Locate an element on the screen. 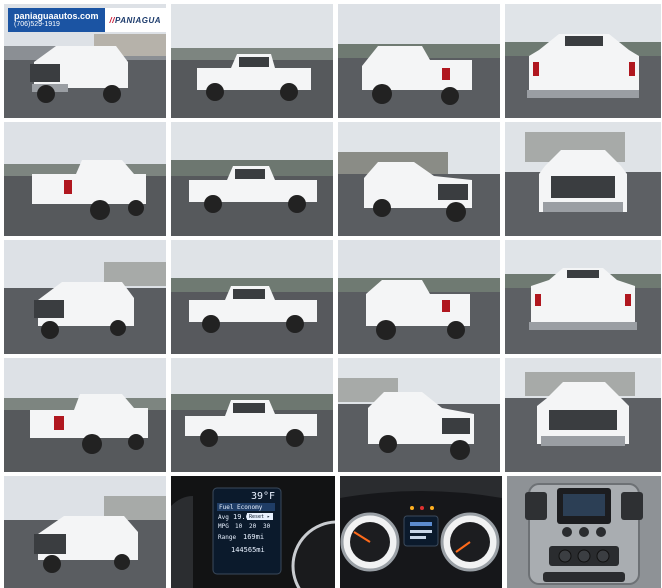 The width and height of the screenshot is (662, 588). cluster-scale-10: 10 is located at coordinates (239, 526).